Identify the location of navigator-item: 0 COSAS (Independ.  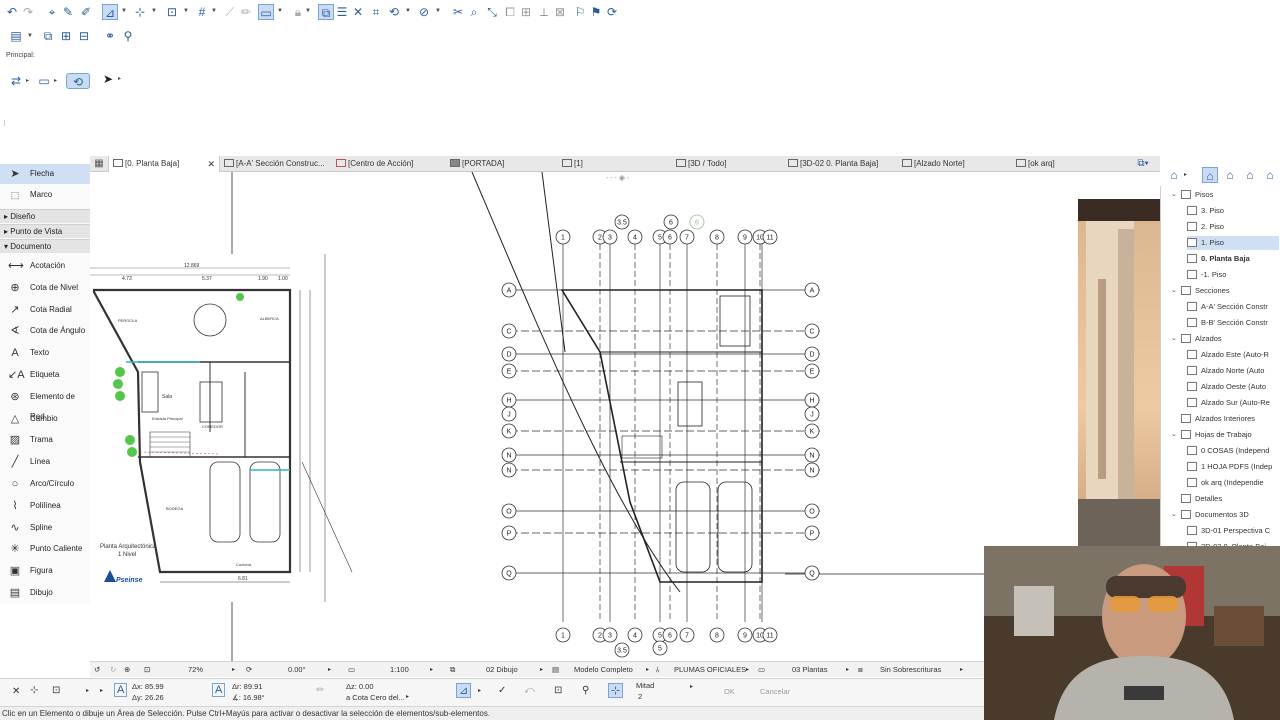
(1233, 451).